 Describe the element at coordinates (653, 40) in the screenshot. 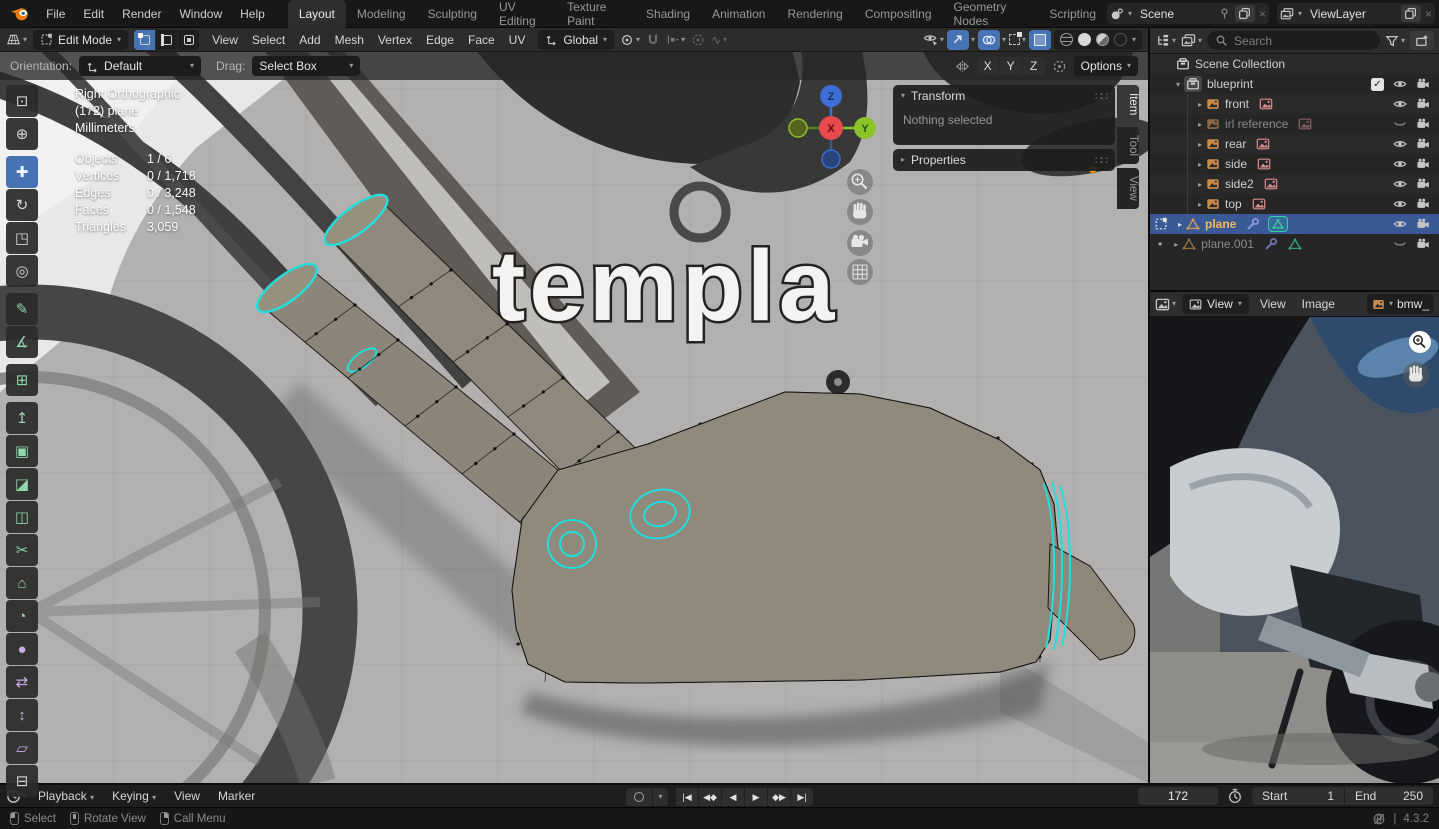

I see `snap-toggle` at that location.